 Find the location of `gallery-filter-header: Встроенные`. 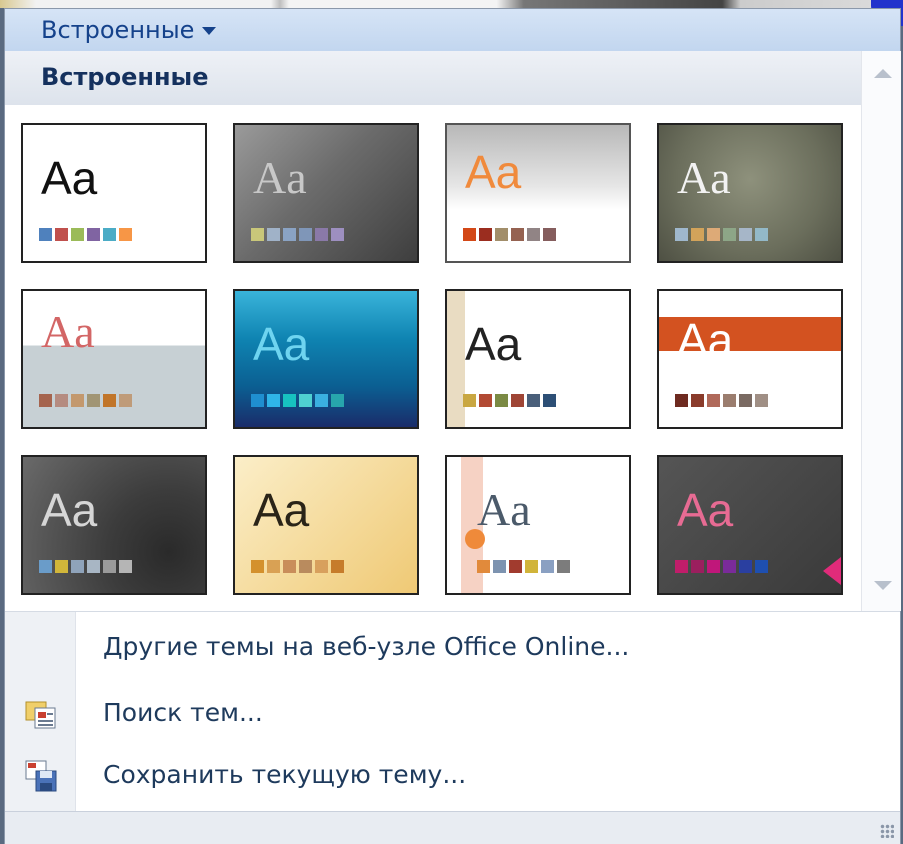

gallery-filter-header: Встроенные is located at coordinates (452, 30).